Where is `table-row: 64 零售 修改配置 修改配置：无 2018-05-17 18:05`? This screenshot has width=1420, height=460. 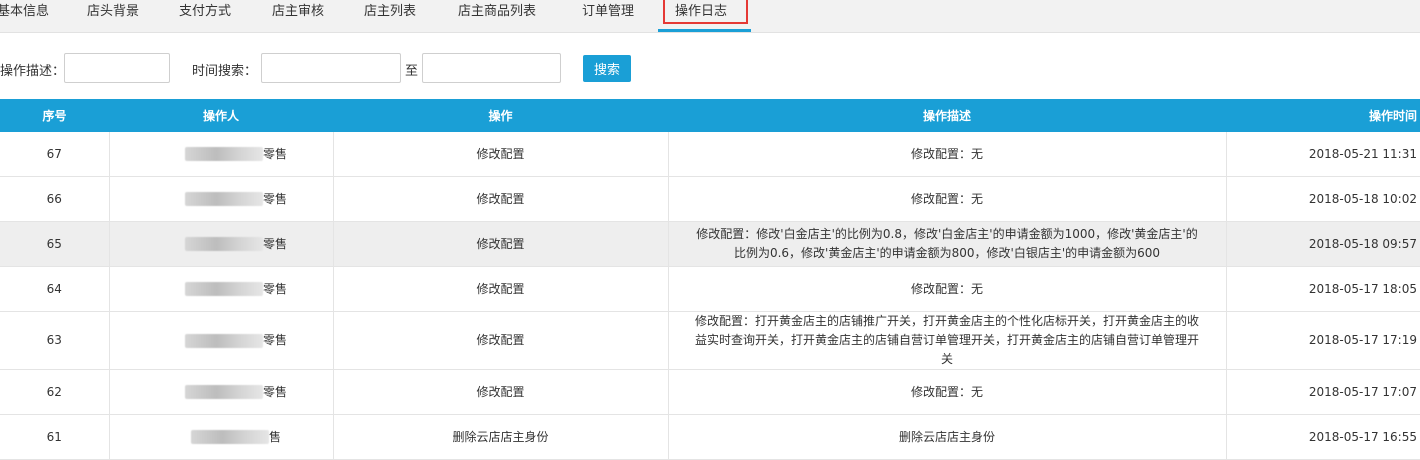
table-row: 64 零售 修改配置 修改配置：无 2018-05-17 18:05 is located at coordinates (710, 289).